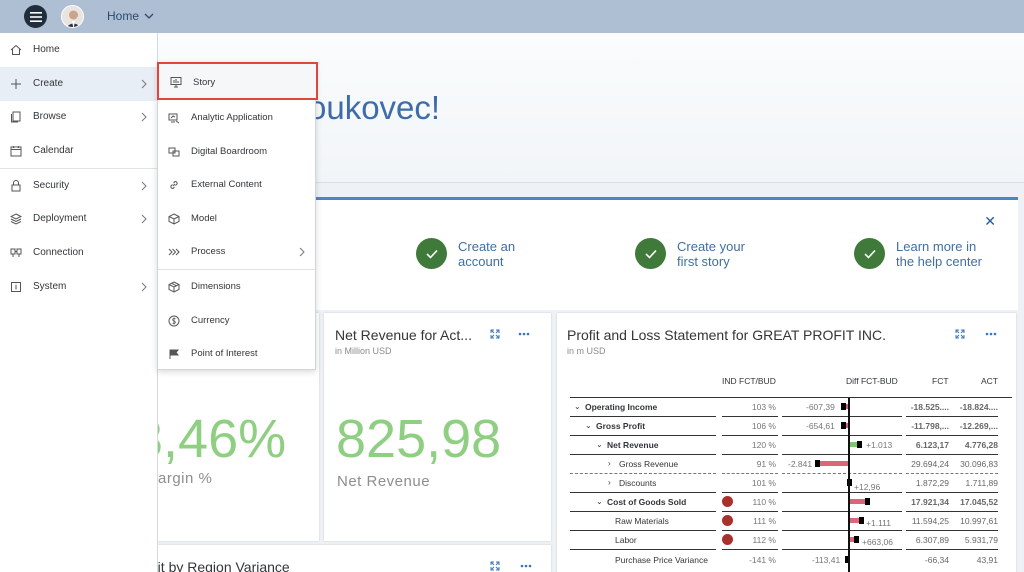 This screenshot has width=1024, height=572. What do you see at coordinates (989, 381) in the screenshot?
I see `column-header-act: ACT` at bounding box center [989, 381].